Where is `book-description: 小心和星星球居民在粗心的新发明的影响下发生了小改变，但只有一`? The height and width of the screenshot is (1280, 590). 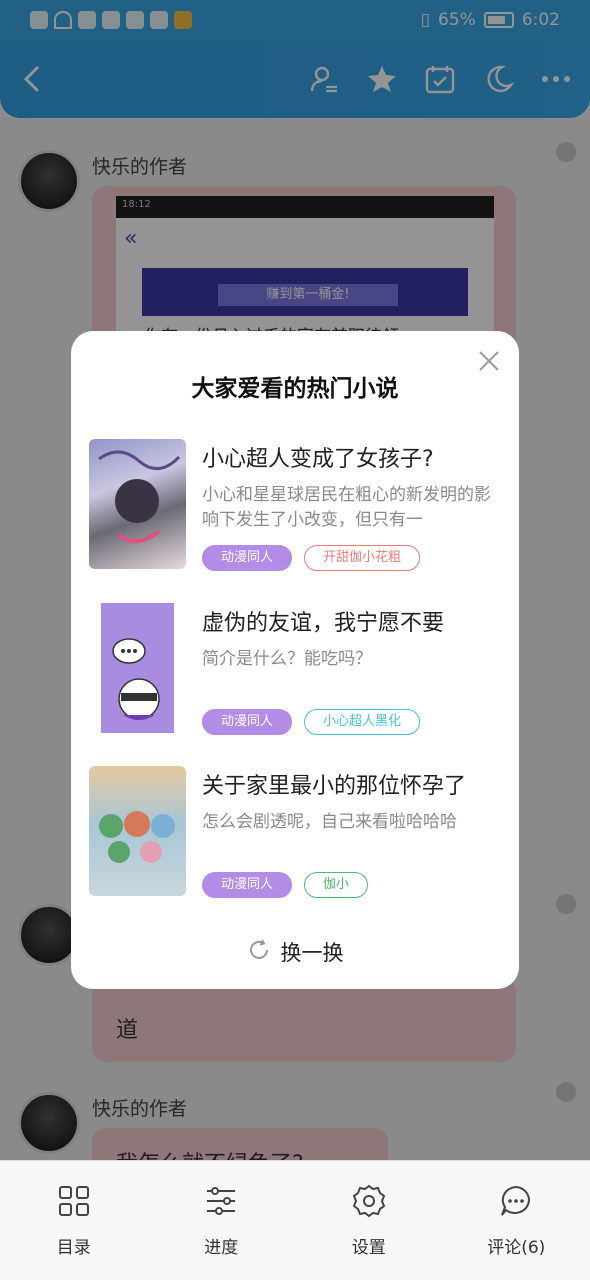
book-description: 小心和星星球居民在粗心的新发明的影响下发生了小改变，但只有一 is located at coordinates (346, 507).